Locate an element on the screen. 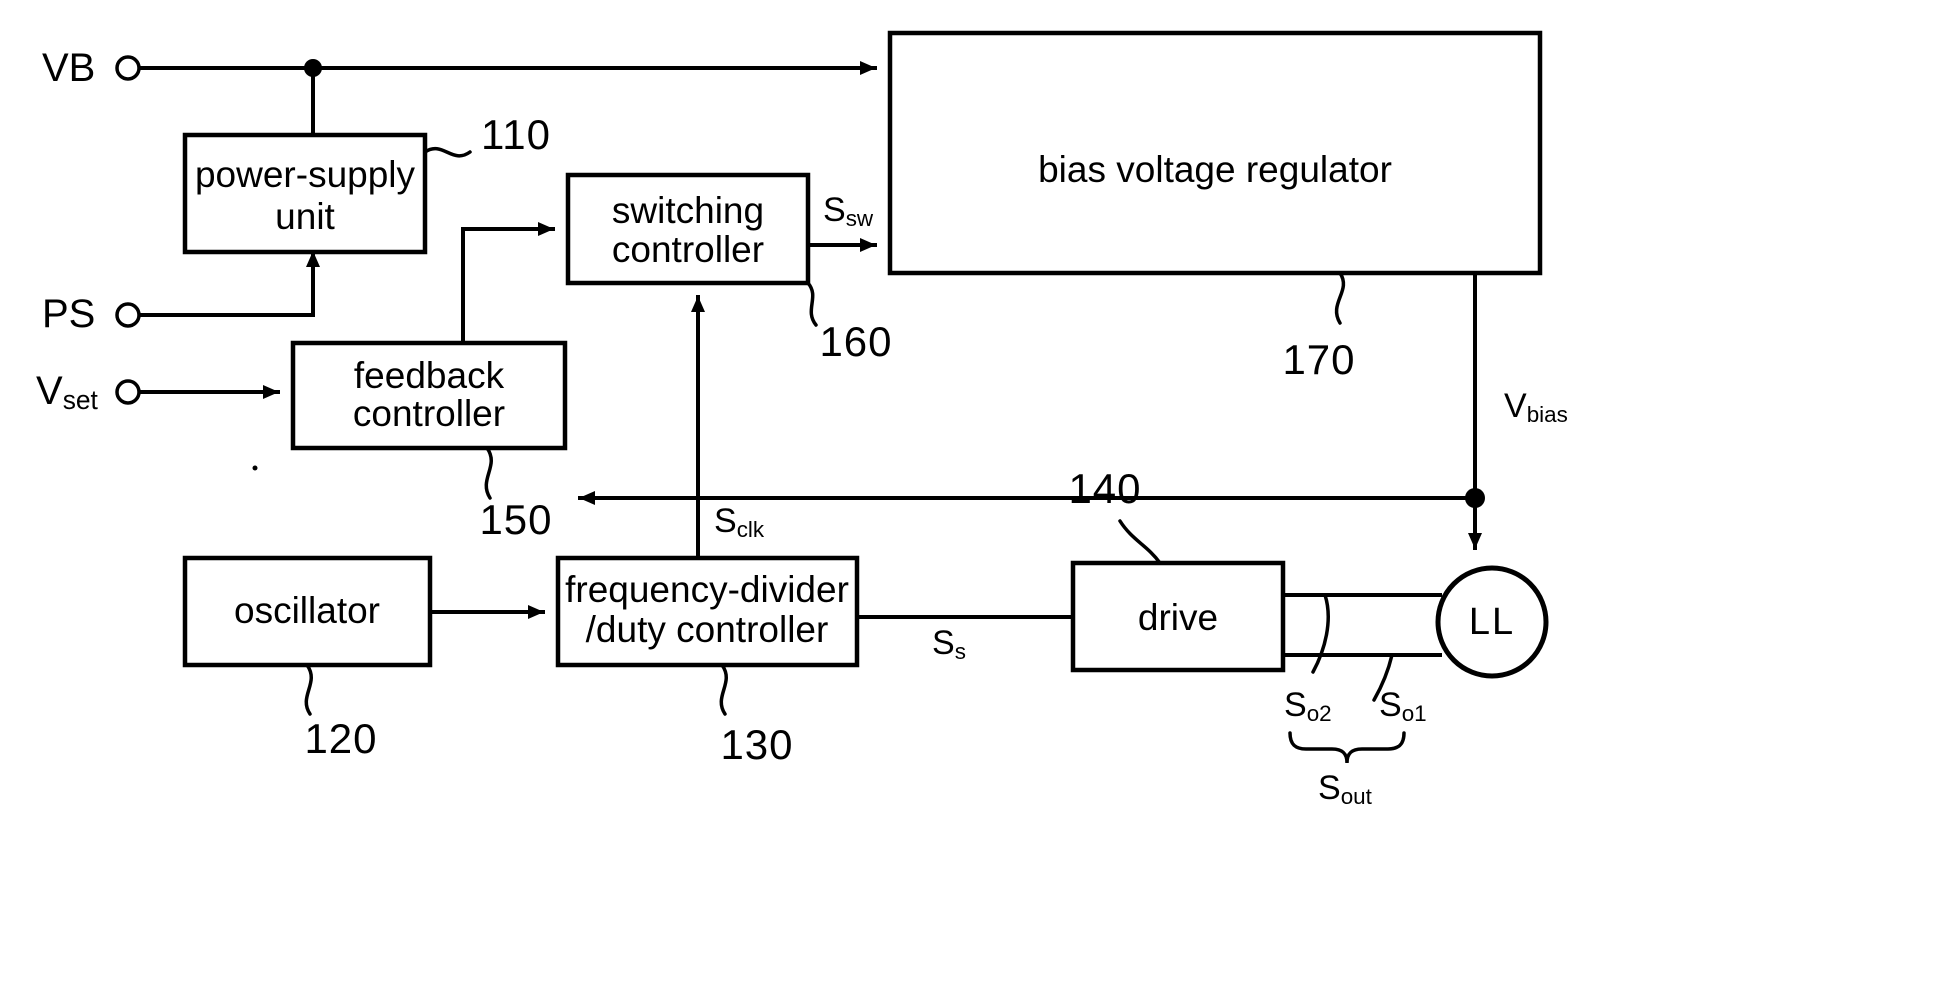  lamp-load: LL is located at coordinates (1492, 622).